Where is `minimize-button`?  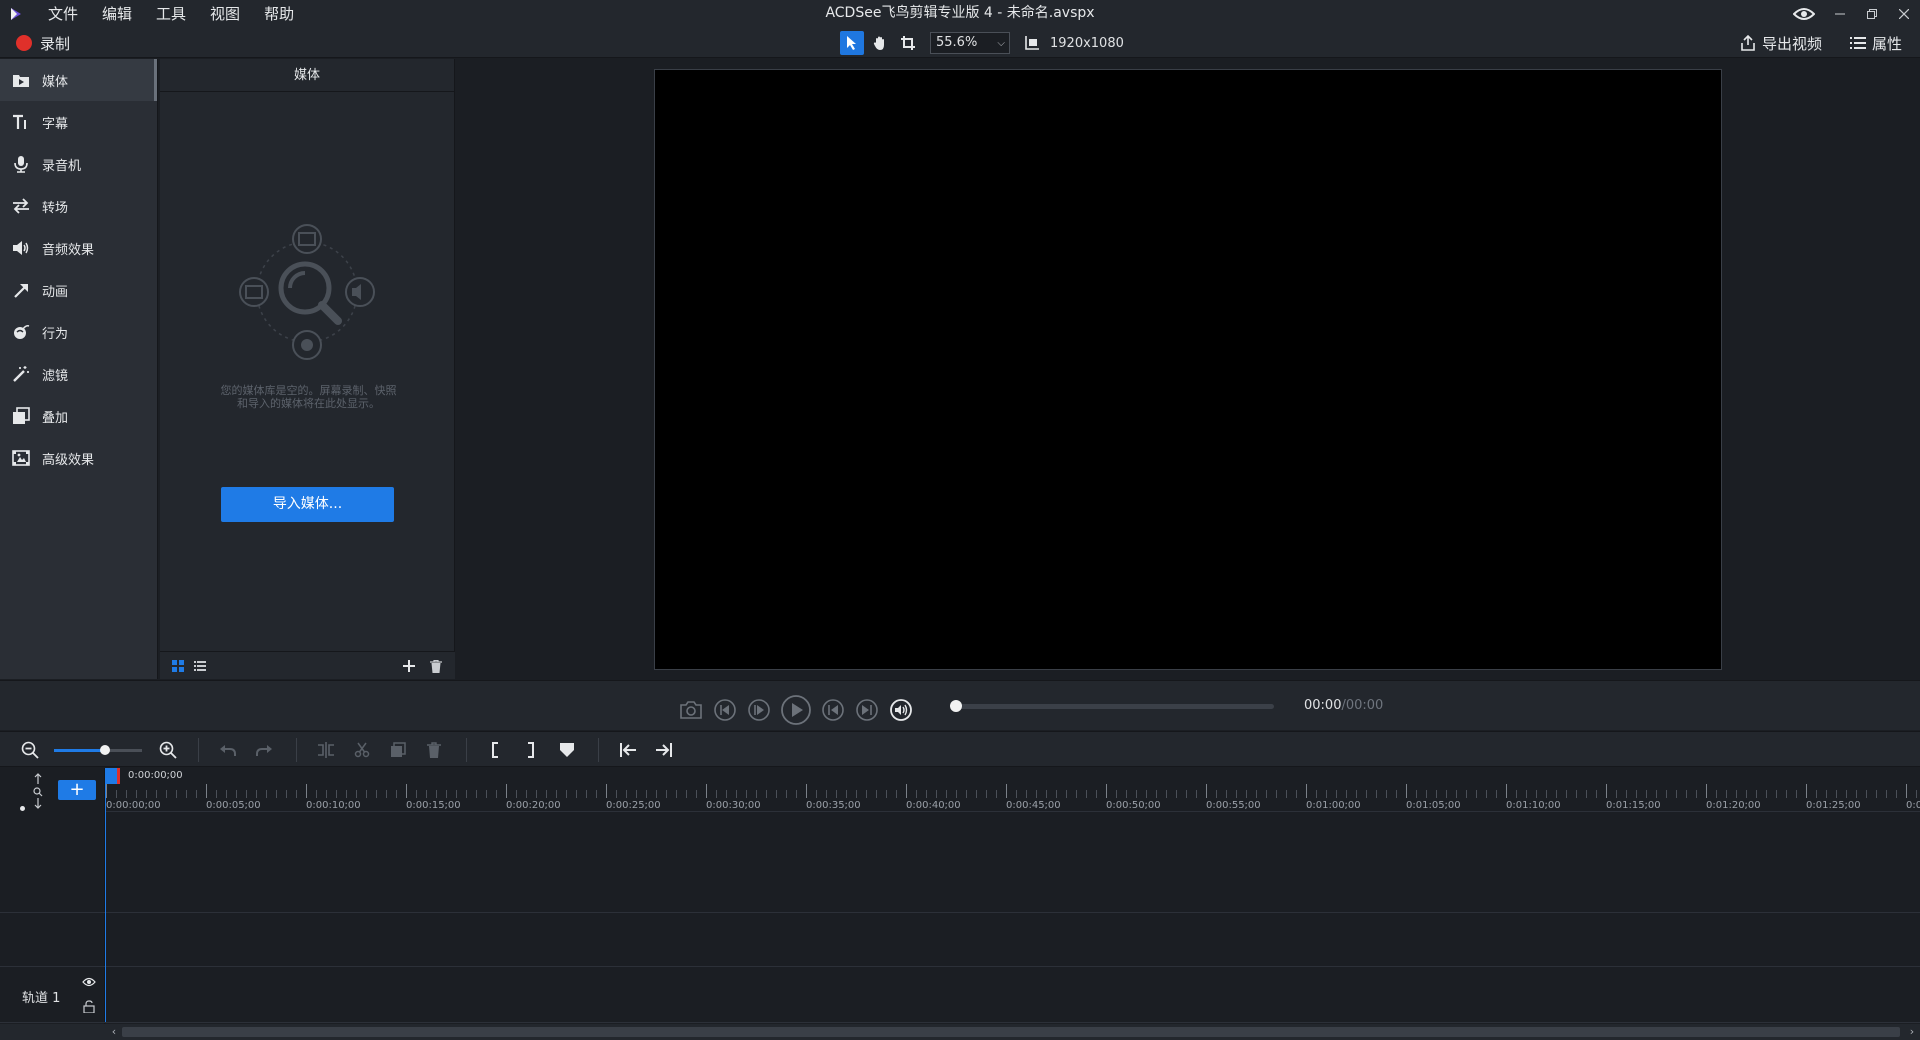 minimize-button is located at coordinates (1840, 14).